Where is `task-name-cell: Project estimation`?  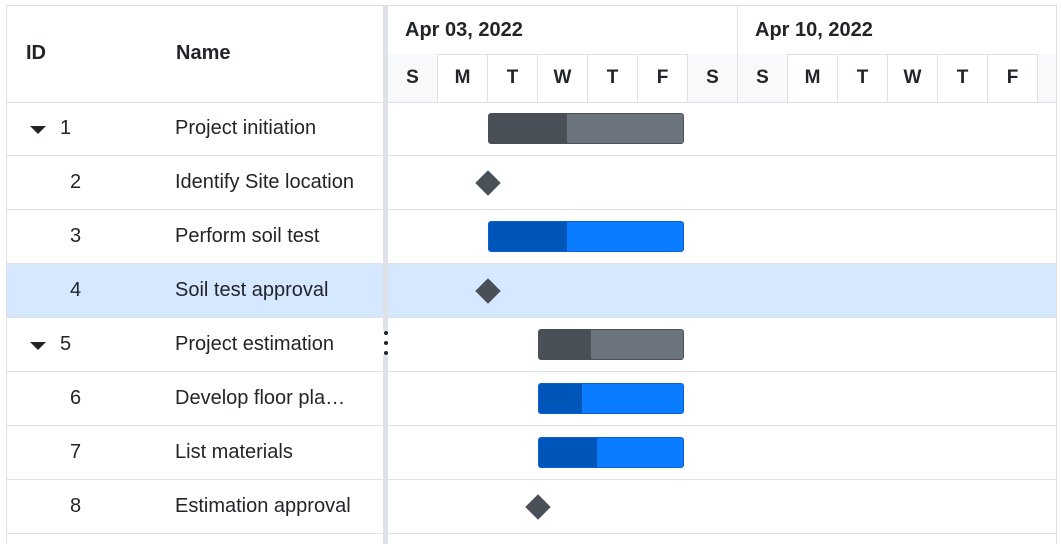 task-name-cell: Project estimation is located at coordinates (254, 344).